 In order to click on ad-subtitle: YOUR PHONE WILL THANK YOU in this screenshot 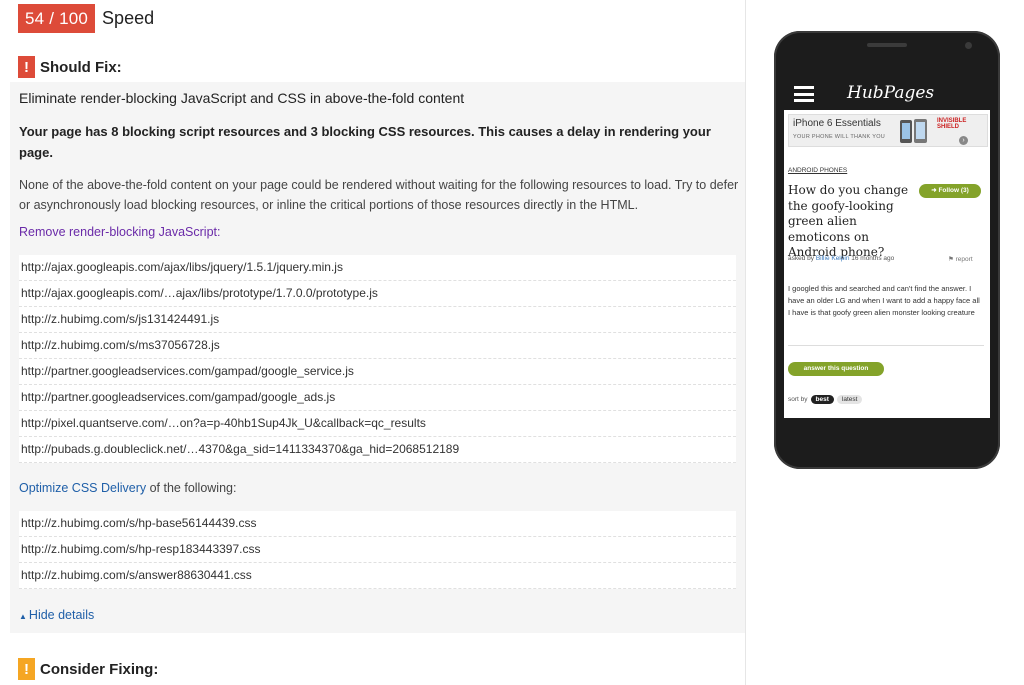, I will do `click(839, 137)`.